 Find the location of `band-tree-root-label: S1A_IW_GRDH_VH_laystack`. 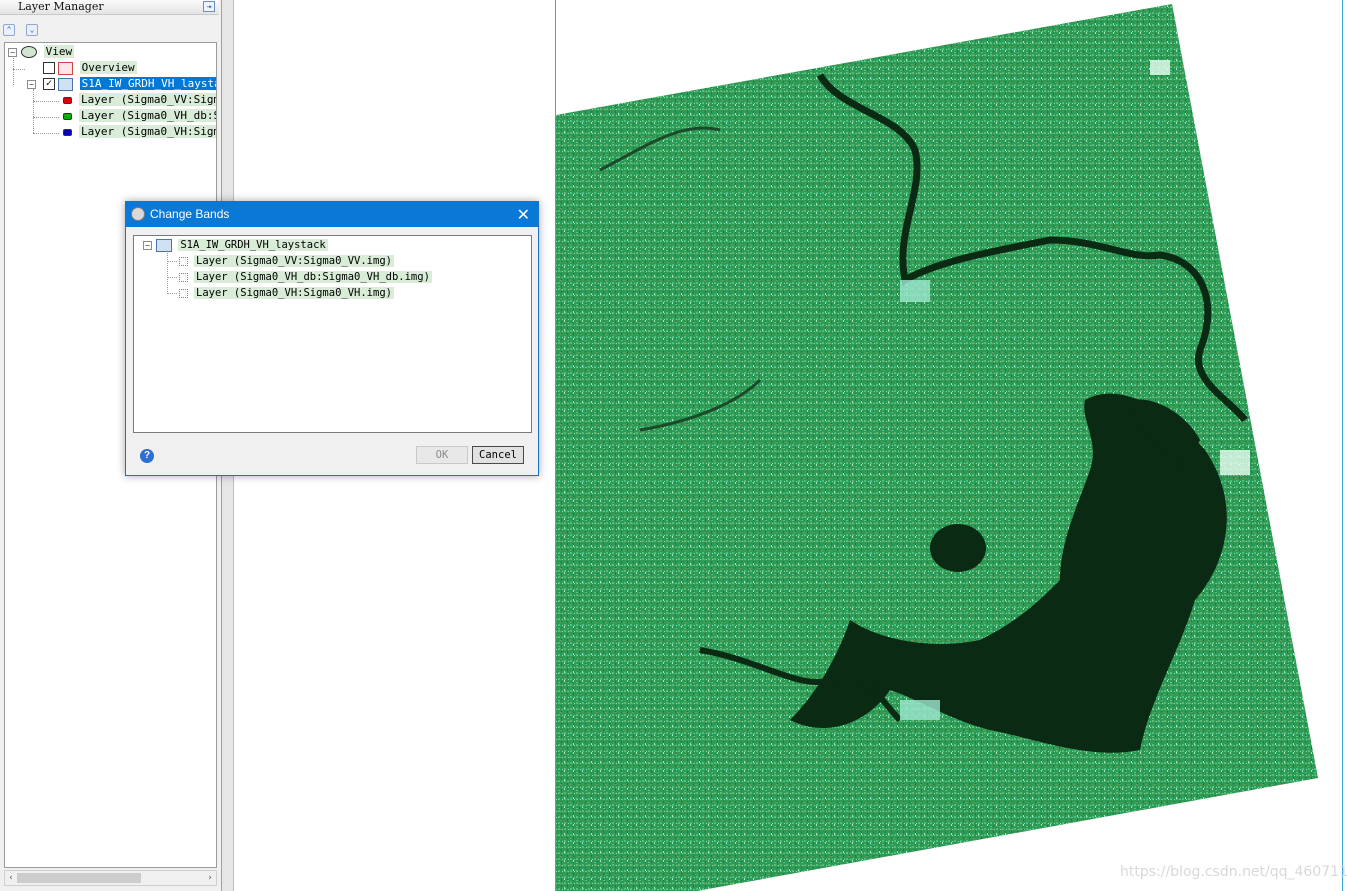

band-tree-root-label: S1A_IW_GRDH_VH_laystack is located at coordinates (253, 245).